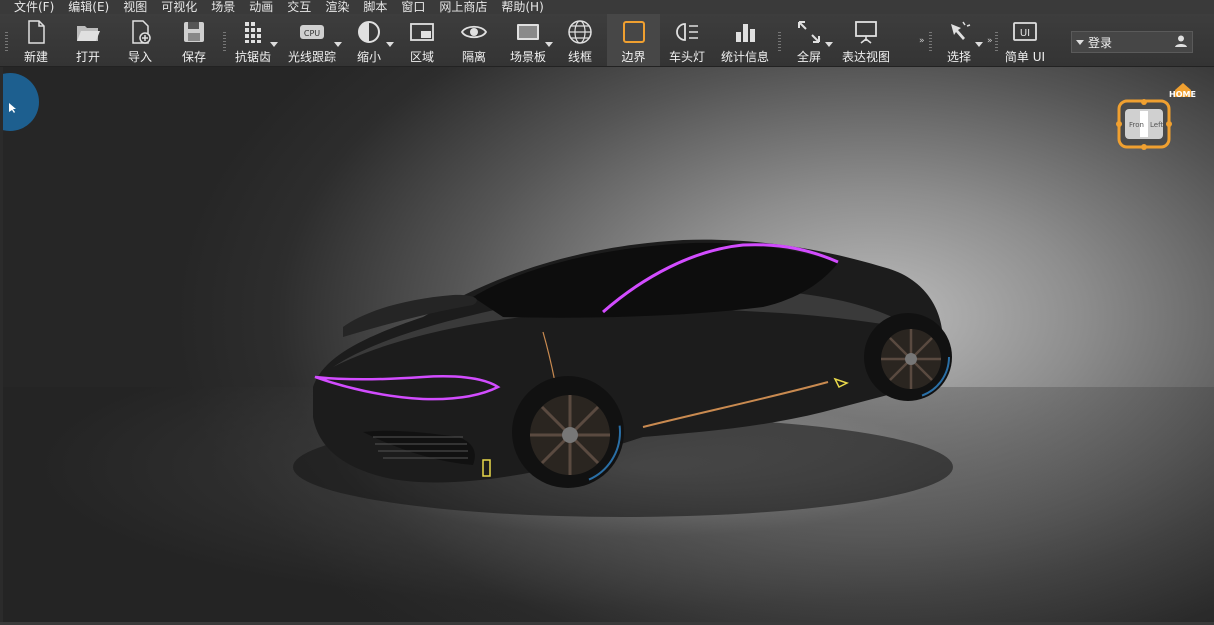 Image resolution: width=1214 pixels, height=625 pixels. I want to click on ui-badge-text: UI, so click(1025, 33).